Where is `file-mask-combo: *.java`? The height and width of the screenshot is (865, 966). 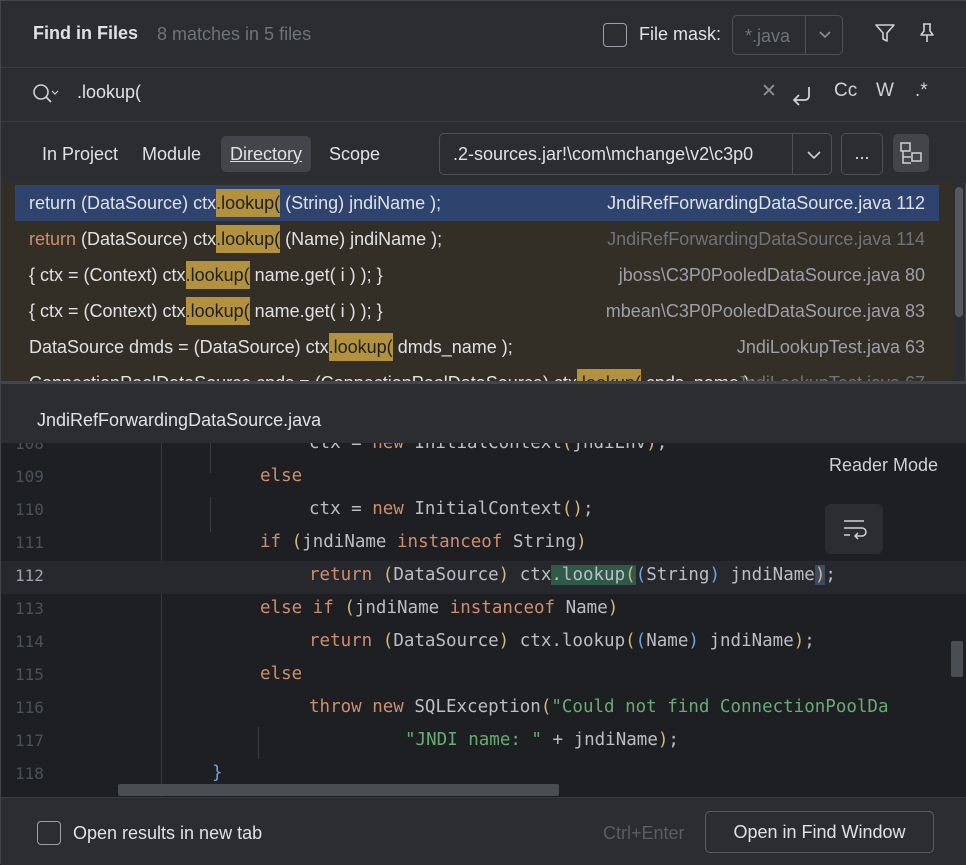
file-mask-combo: *.java is located at coordinates (787, 35).